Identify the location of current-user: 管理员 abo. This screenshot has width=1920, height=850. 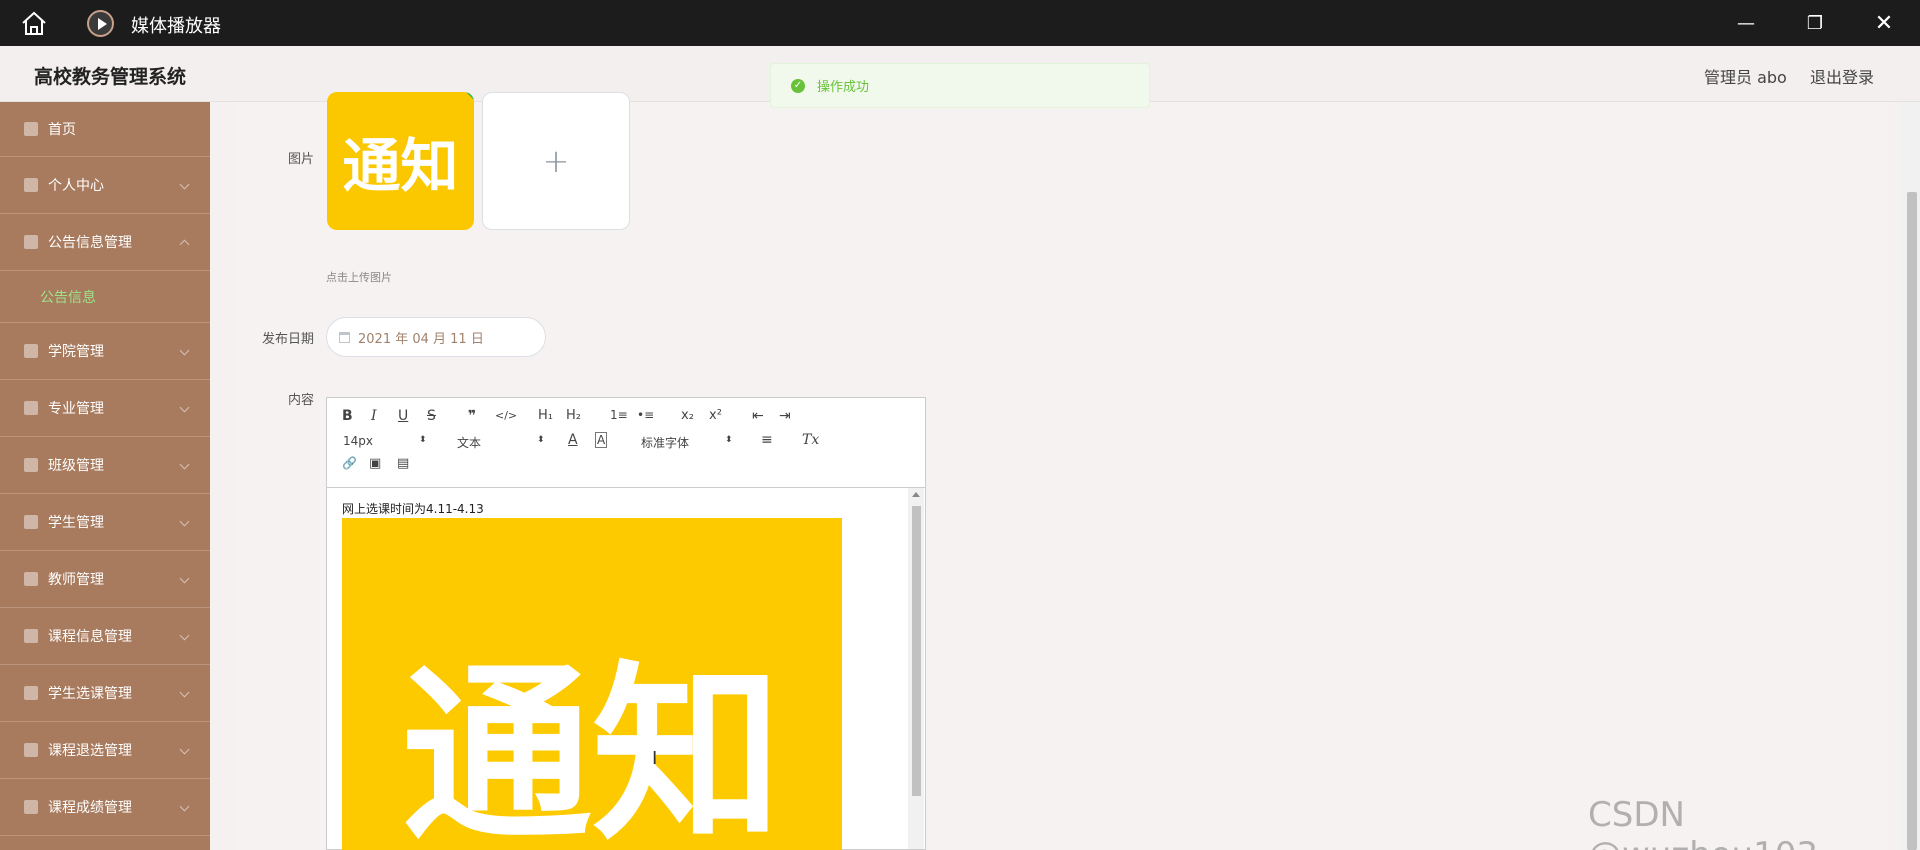
(1745, 77).